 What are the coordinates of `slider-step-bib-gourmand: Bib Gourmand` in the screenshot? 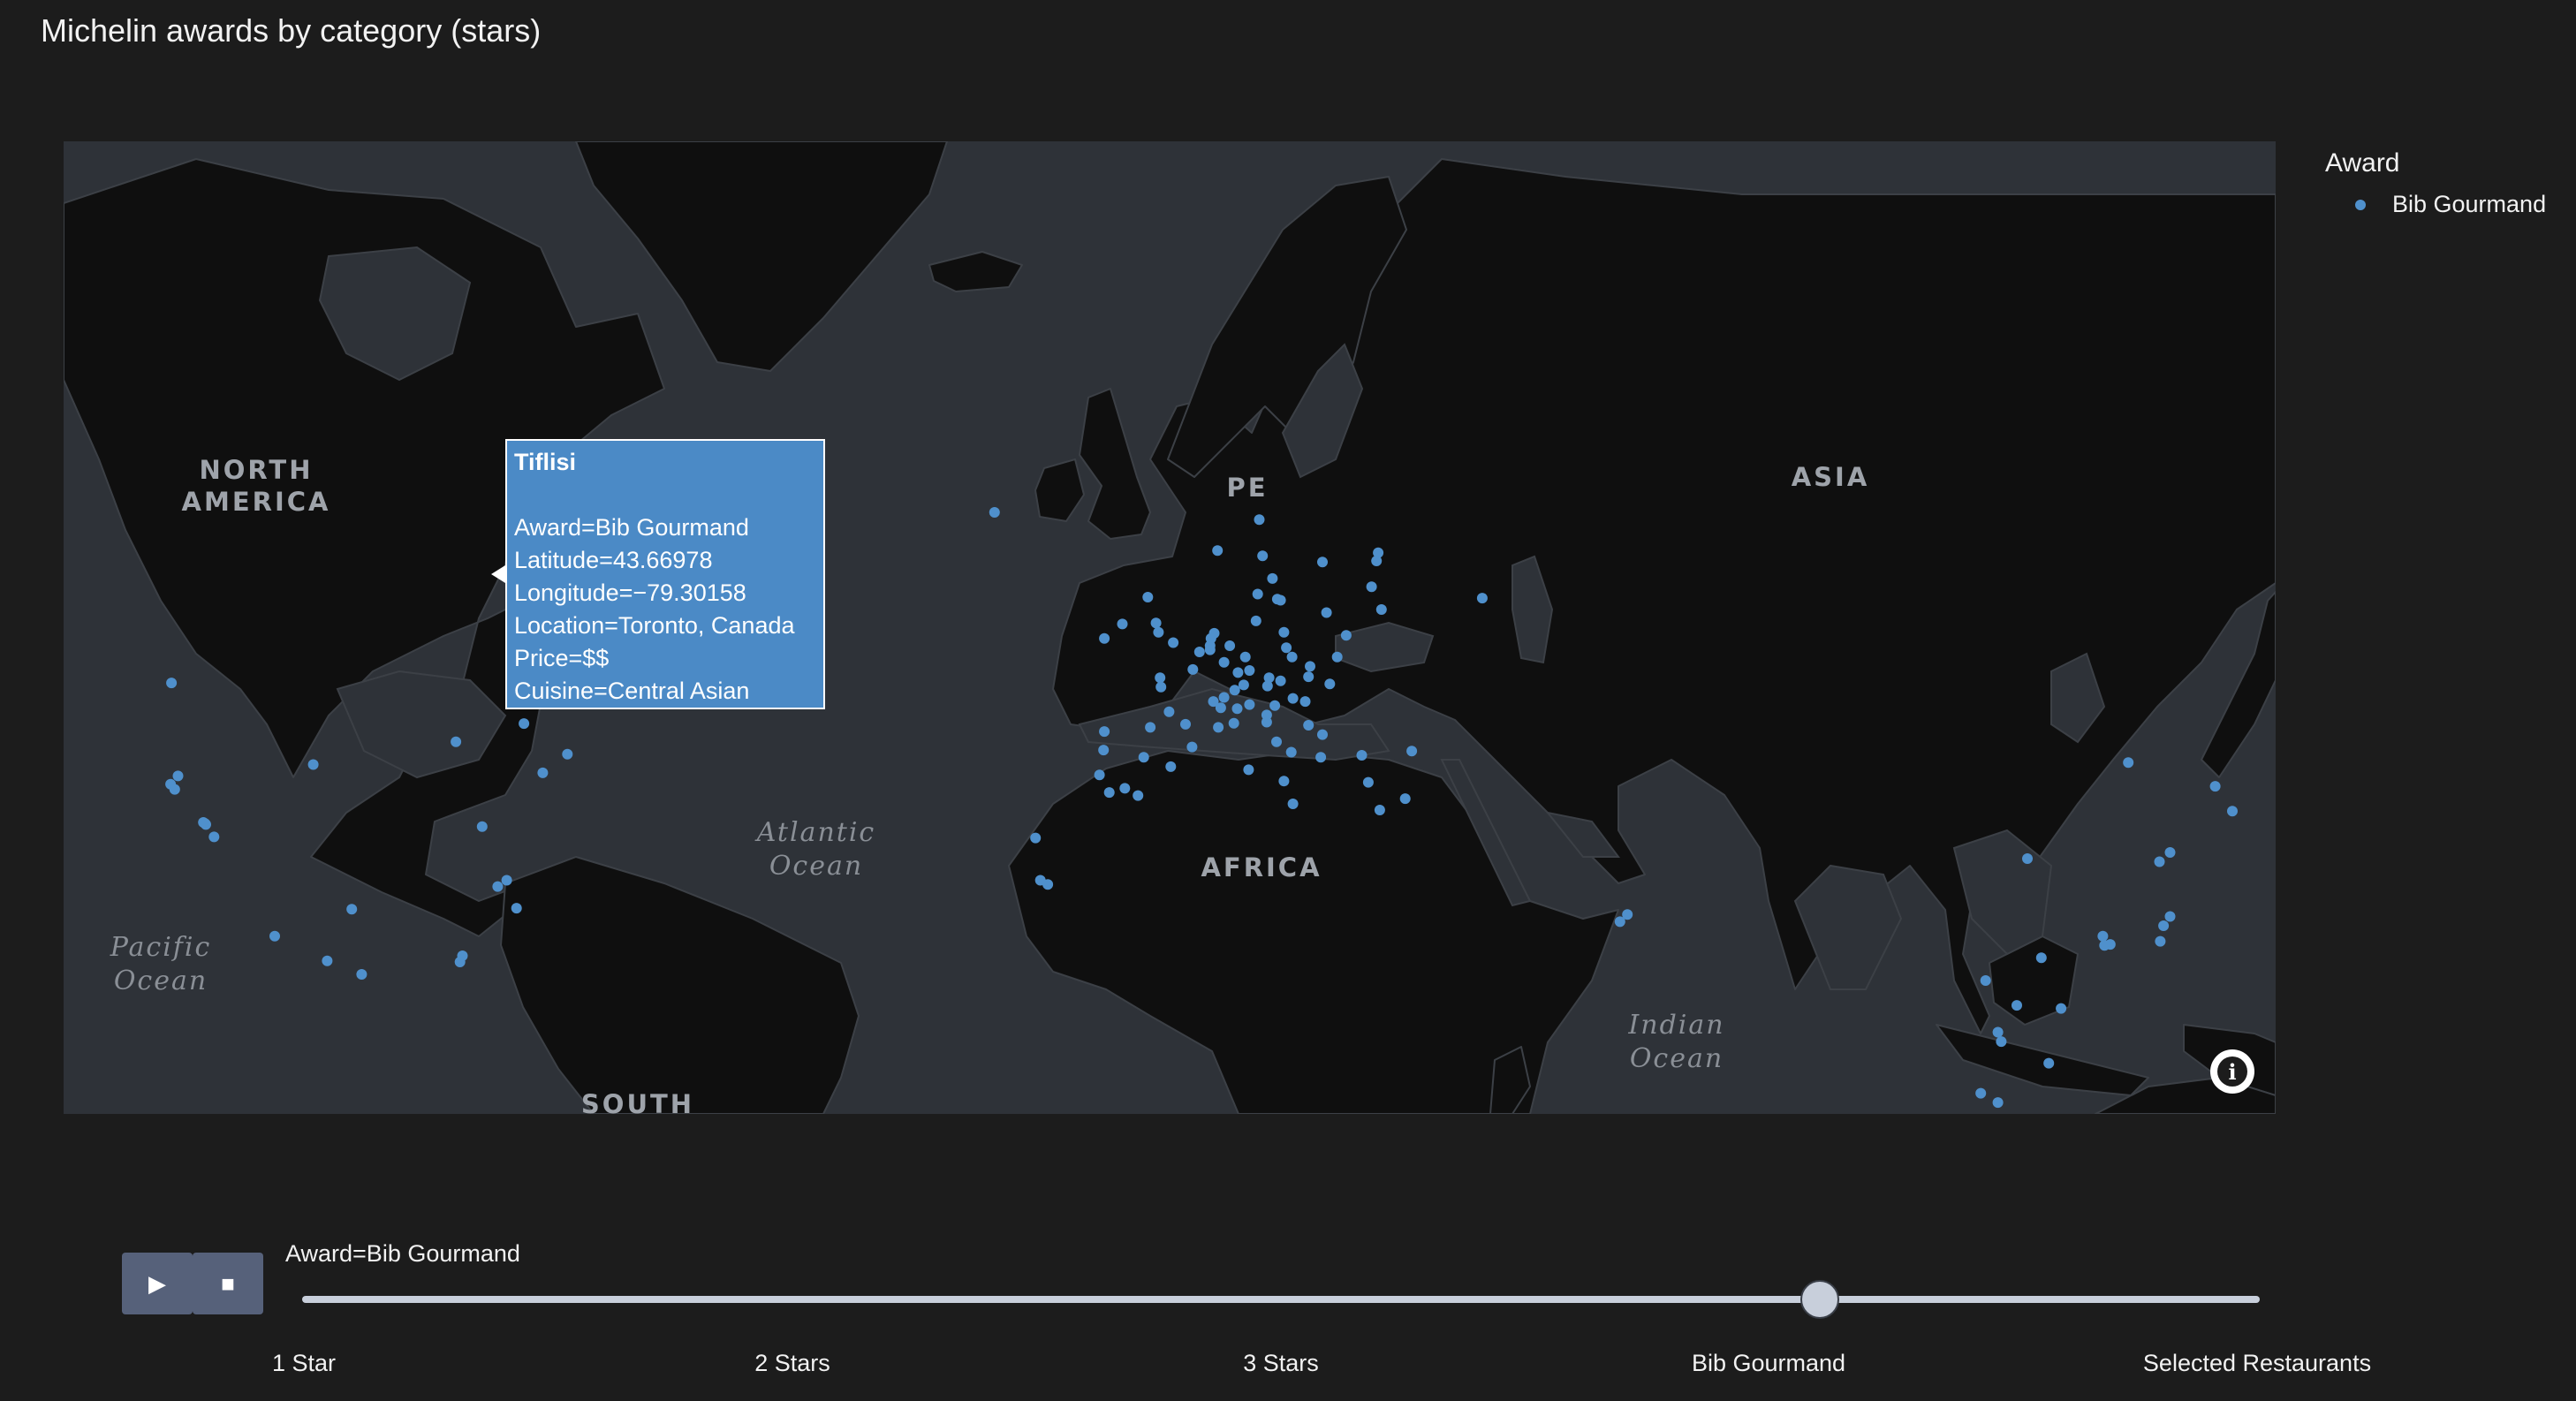 It's located at (1769, 1363).